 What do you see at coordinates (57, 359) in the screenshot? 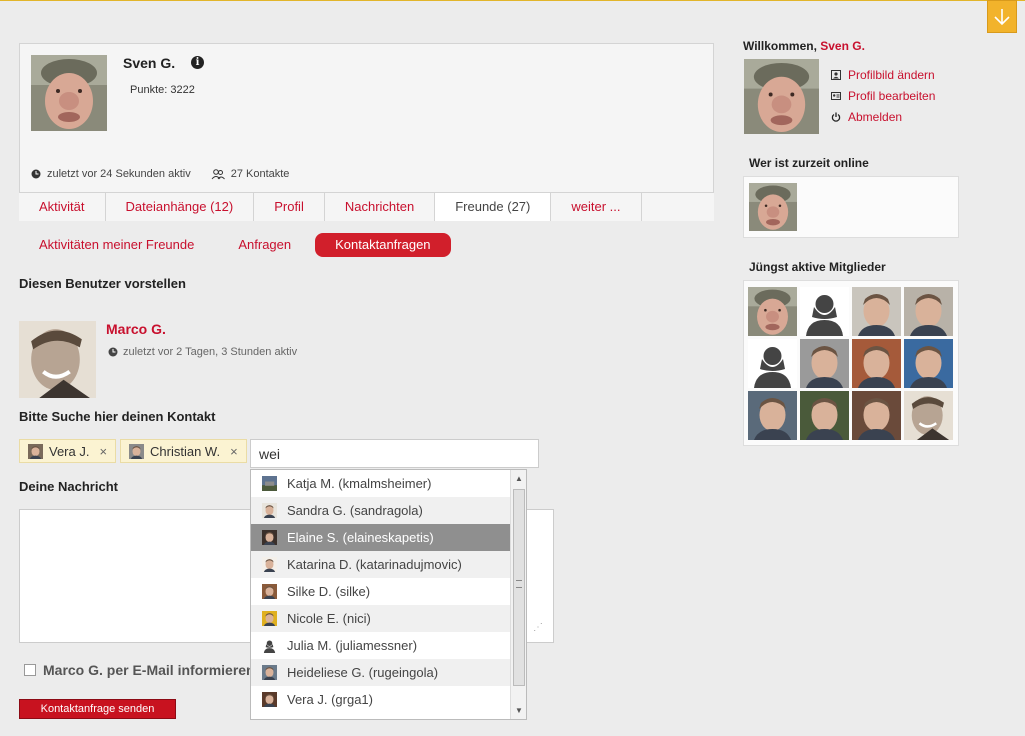
I see `introduced-user-avatar` at bounding box center [57, 359].